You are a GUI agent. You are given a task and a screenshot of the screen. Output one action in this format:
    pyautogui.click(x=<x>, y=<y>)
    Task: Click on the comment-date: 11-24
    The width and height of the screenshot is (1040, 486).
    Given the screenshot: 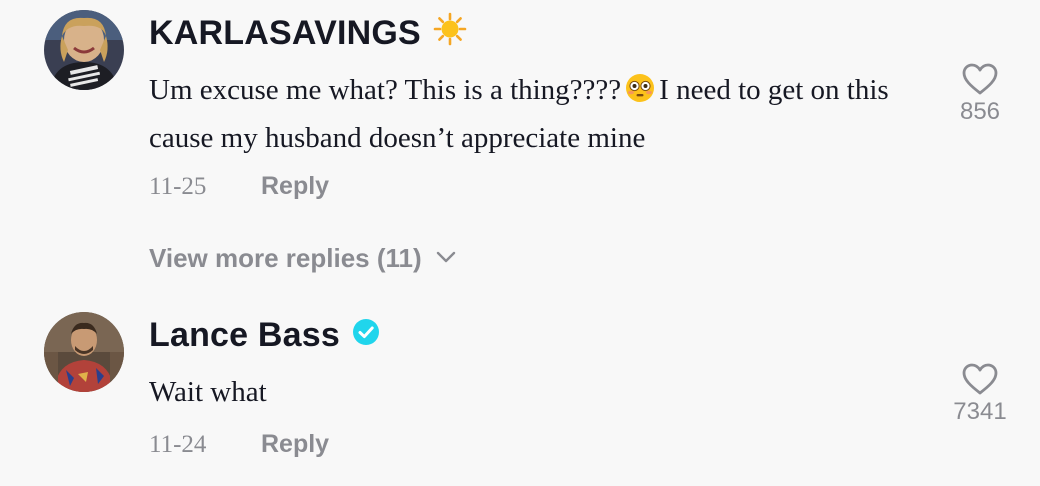 What is the action you would take?
    pyautogui.click(x=178, y=444)
    